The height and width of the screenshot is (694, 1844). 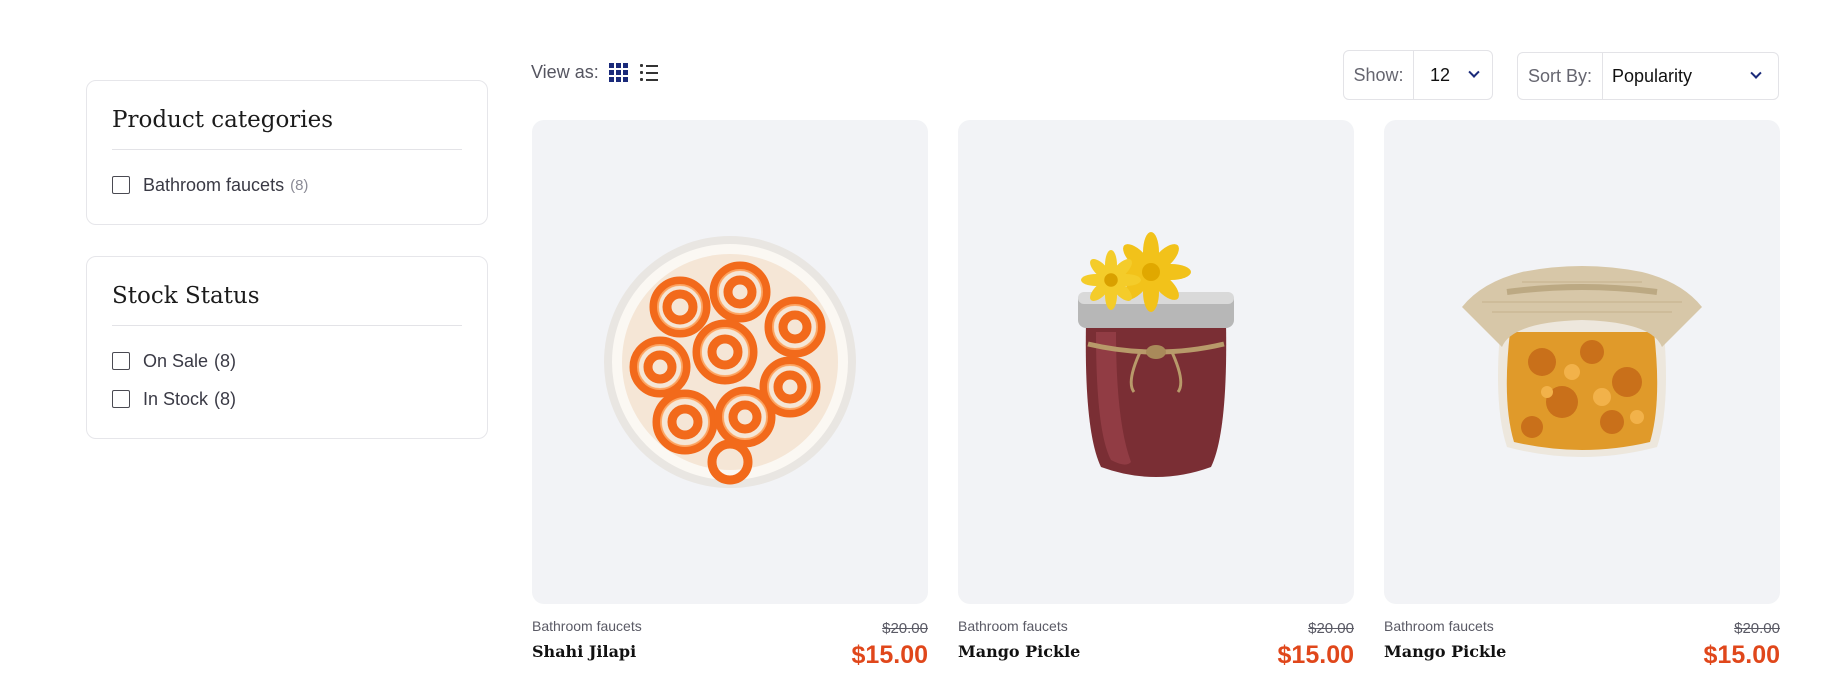 I want to click on show-per-page-select: Show: 12, so click(x=1418, y=75).